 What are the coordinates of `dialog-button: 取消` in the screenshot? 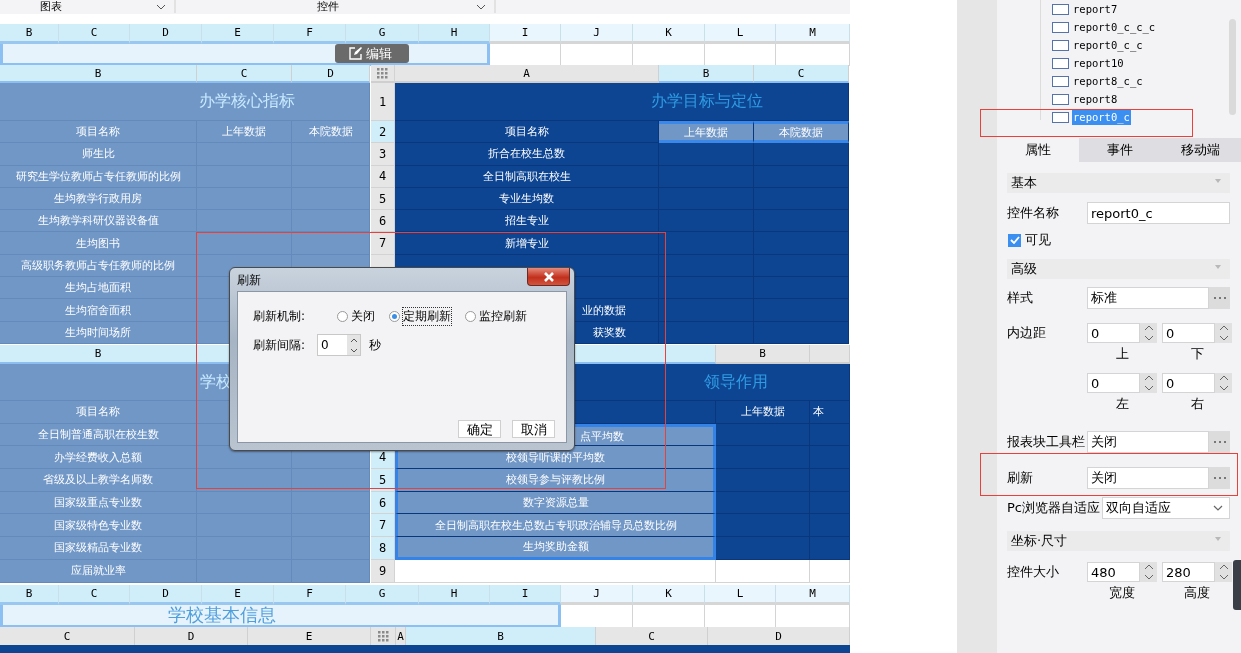 It's located at (533, 429).